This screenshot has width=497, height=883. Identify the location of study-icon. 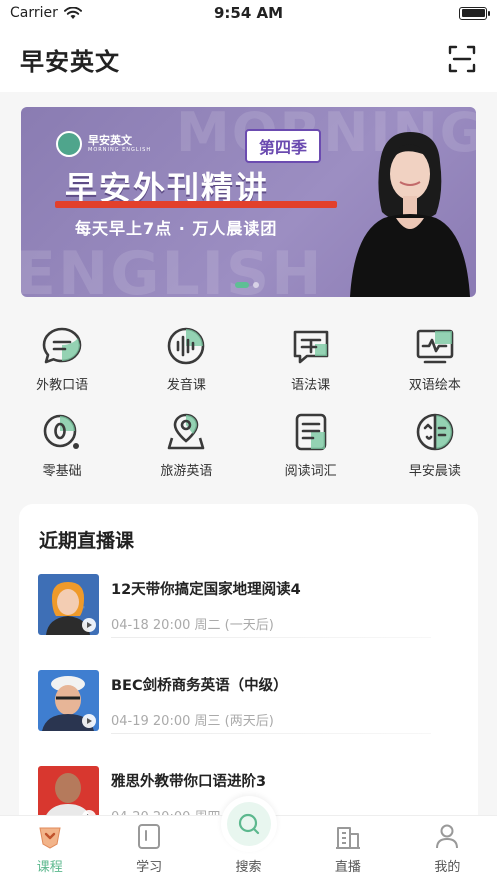
(149, 836).